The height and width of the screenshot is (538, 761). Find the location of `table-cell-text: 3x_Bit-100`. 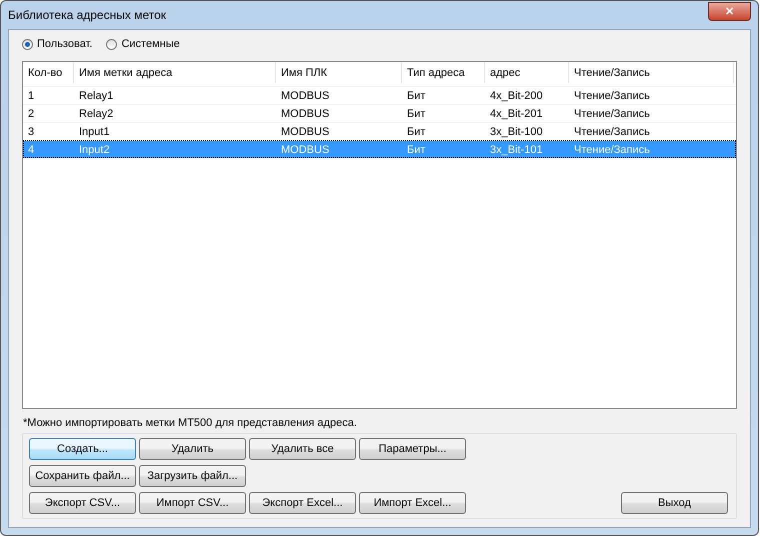

table-cell-text: 3x_Bit-100 is located at coordinates (516, 132).